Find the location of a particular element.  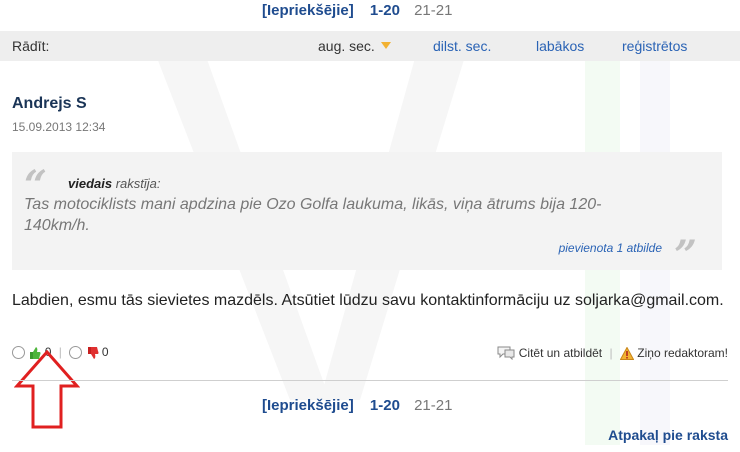

sort-best-option: labākos is located at coordinates (560, 46).